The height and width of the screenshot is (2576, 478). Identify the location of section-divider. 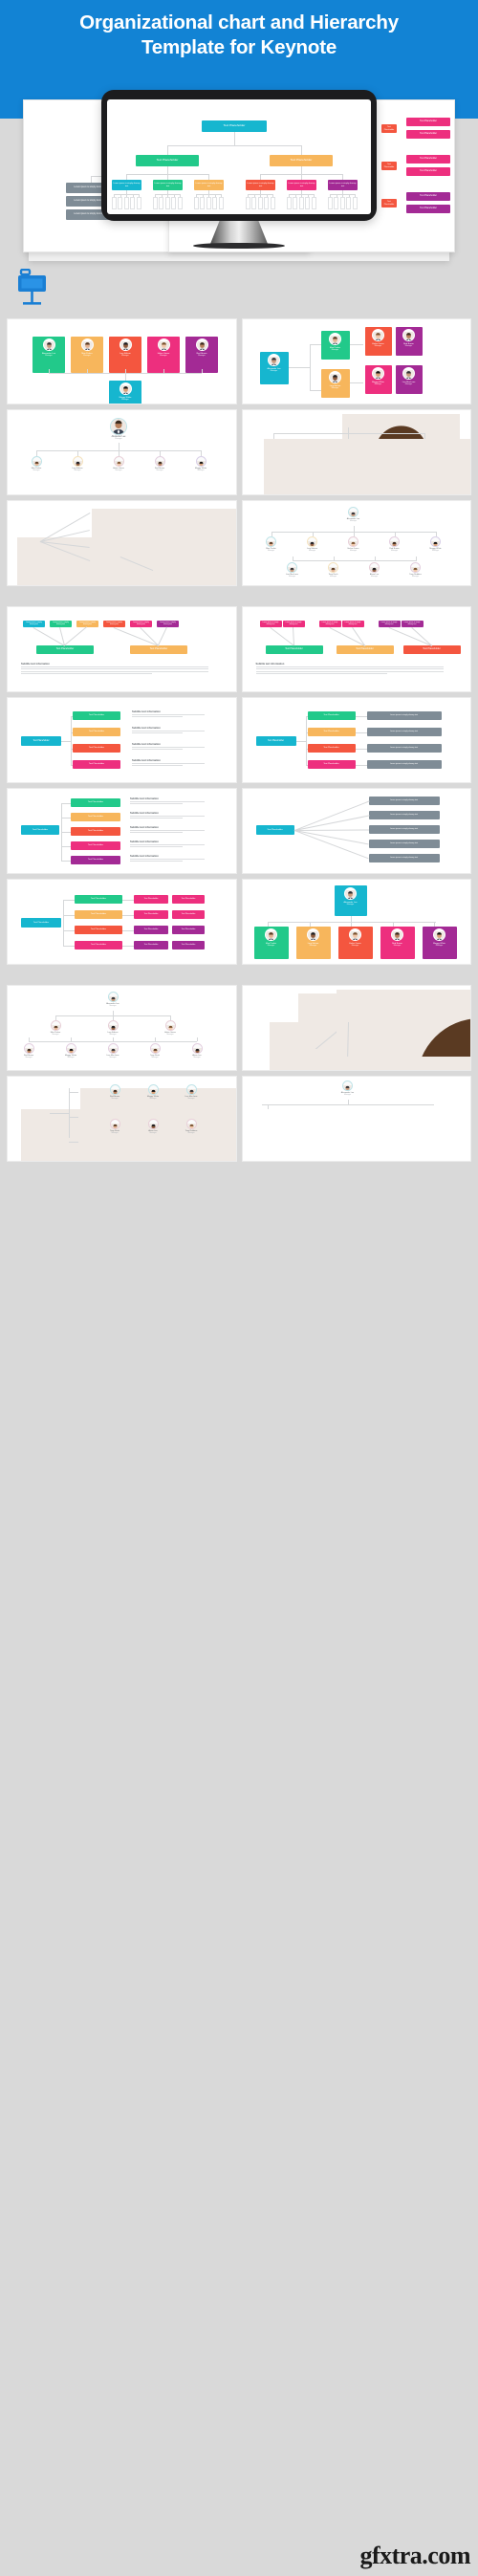
(239, 597).